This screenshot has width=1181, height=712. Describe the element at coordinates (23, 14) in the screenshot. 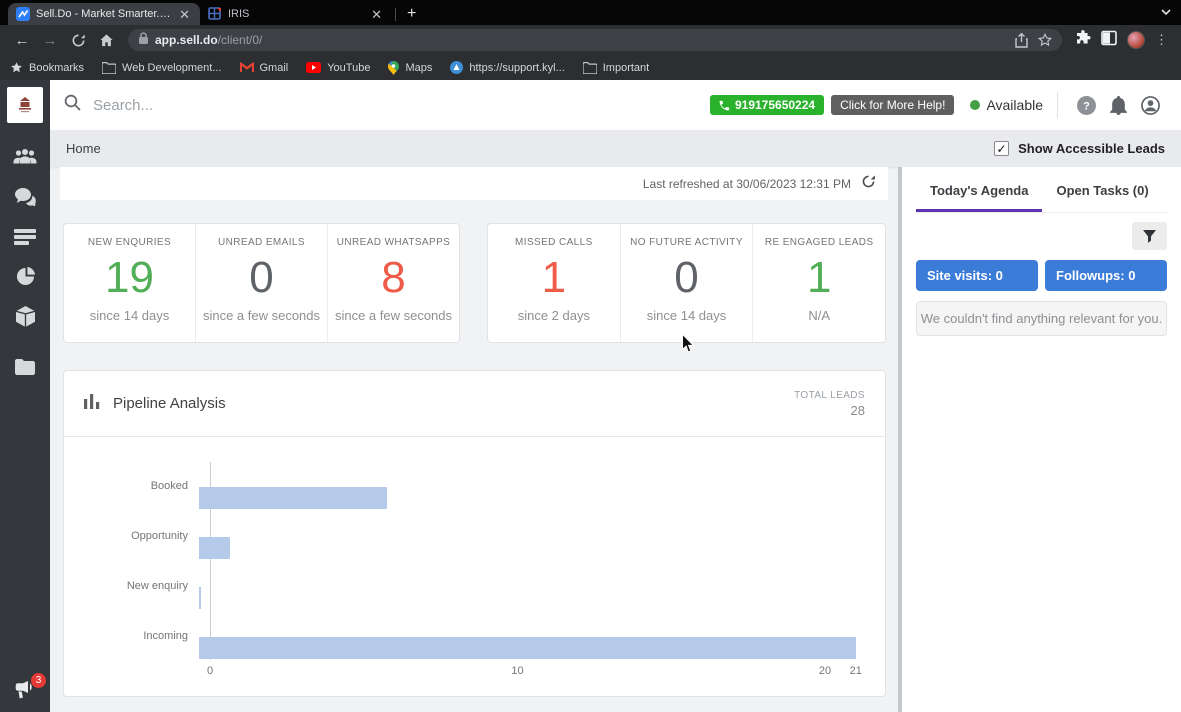

I see `selldo-favicon` at that location.